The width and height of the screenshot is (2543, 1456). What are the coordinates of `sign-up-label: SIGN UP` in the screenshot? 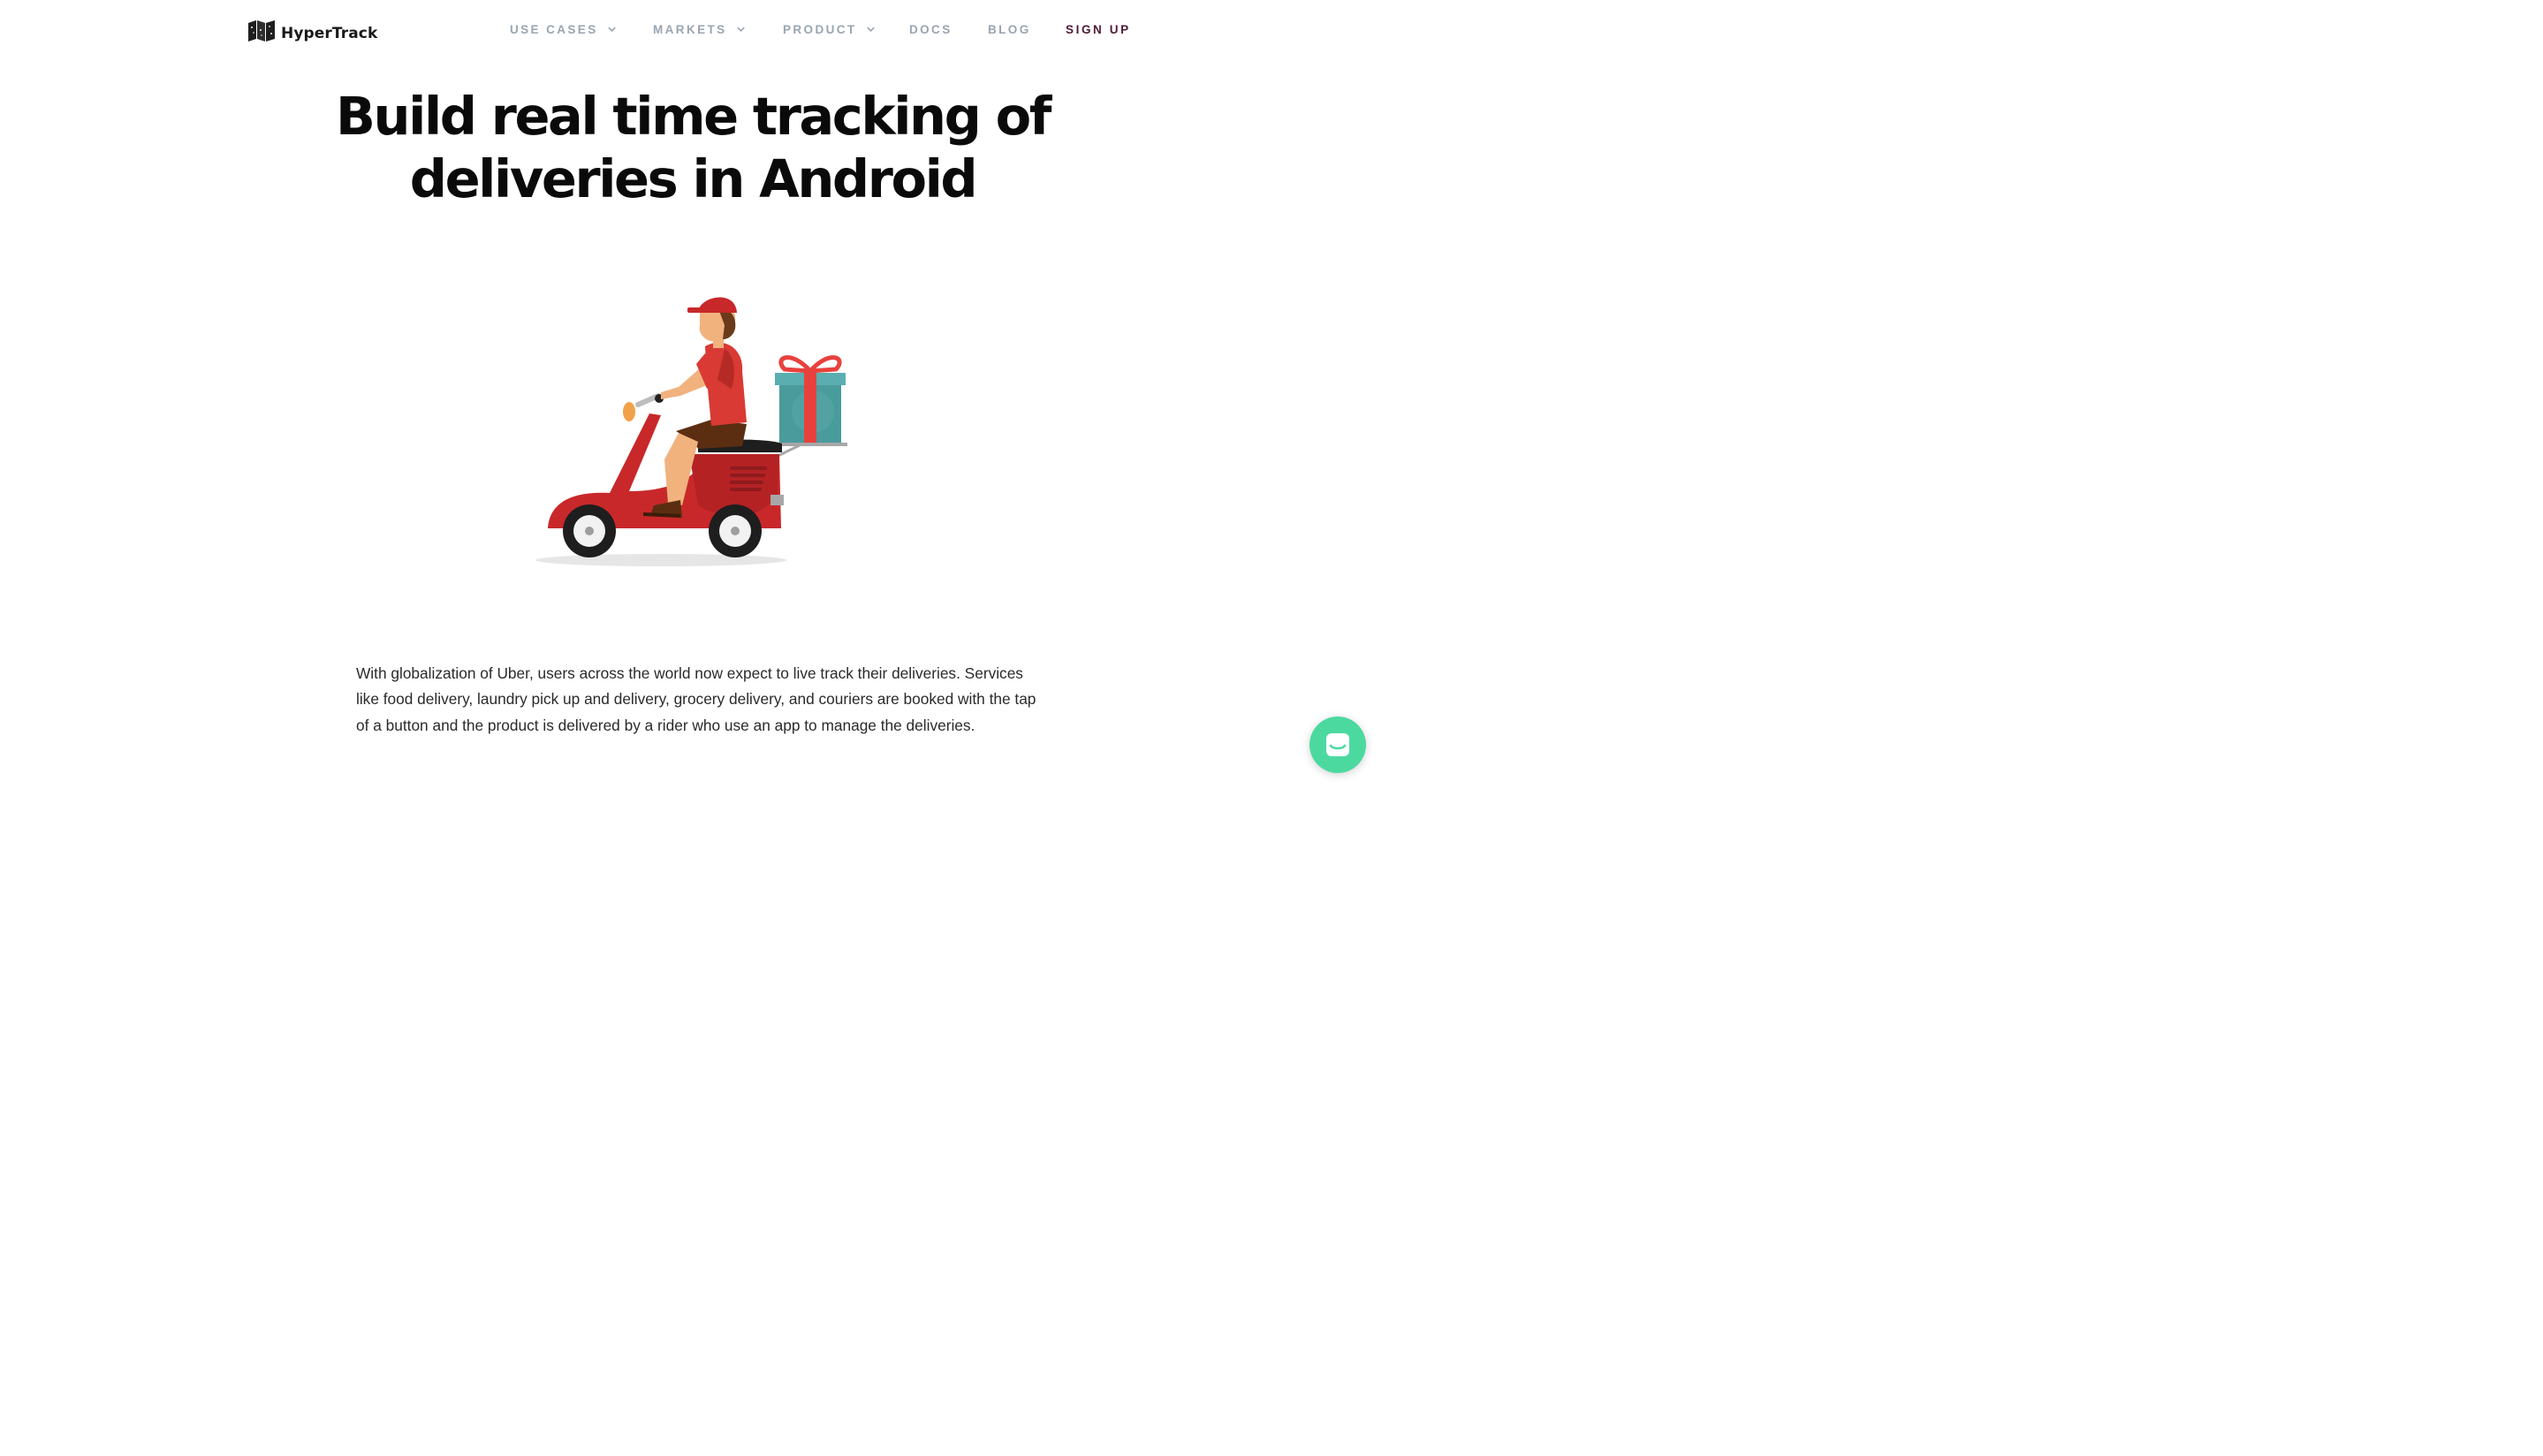 It's located at (1098, 30).